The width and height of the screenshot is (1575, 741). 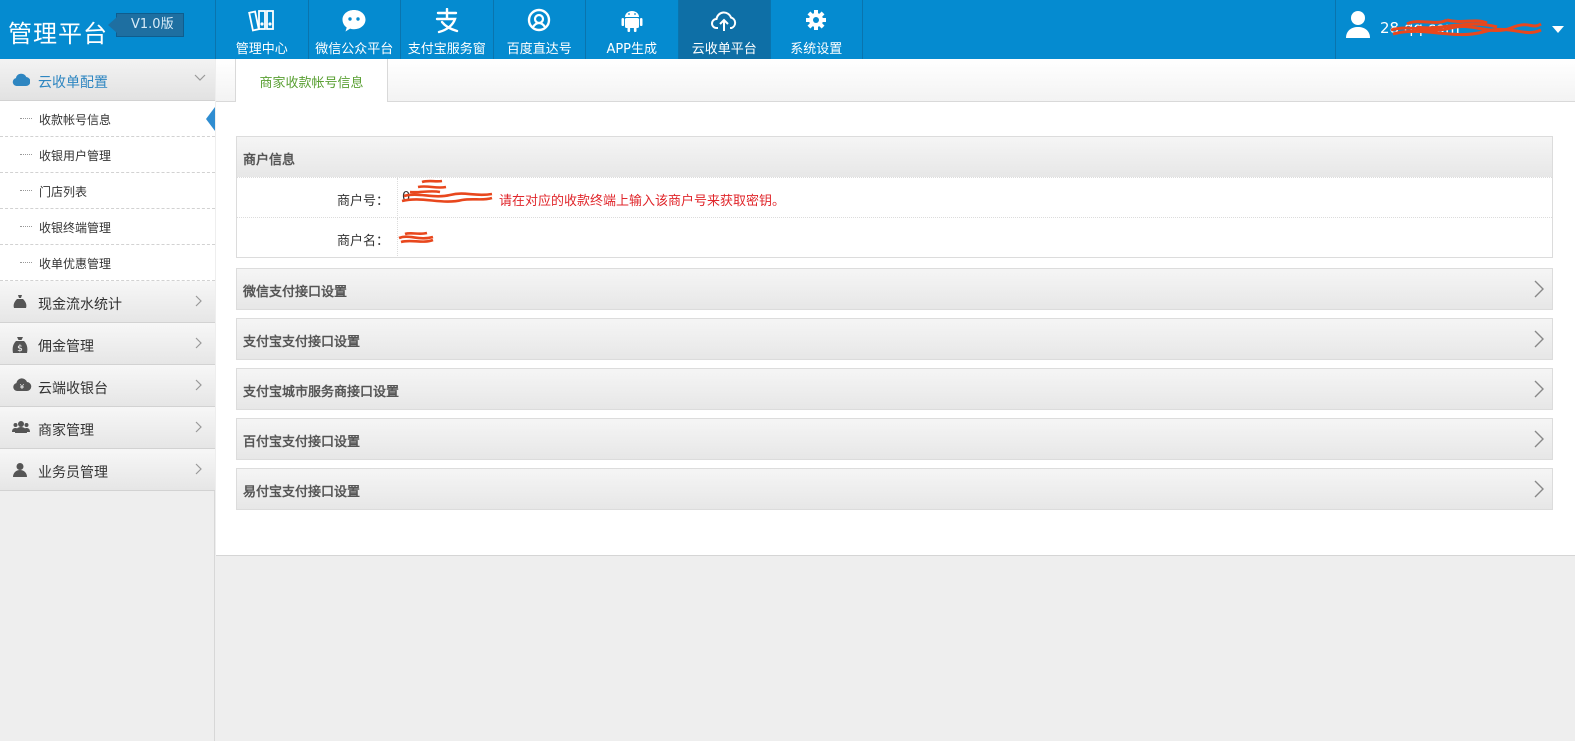 I want to click on sidebar-divider, so click(x=107, y=490).